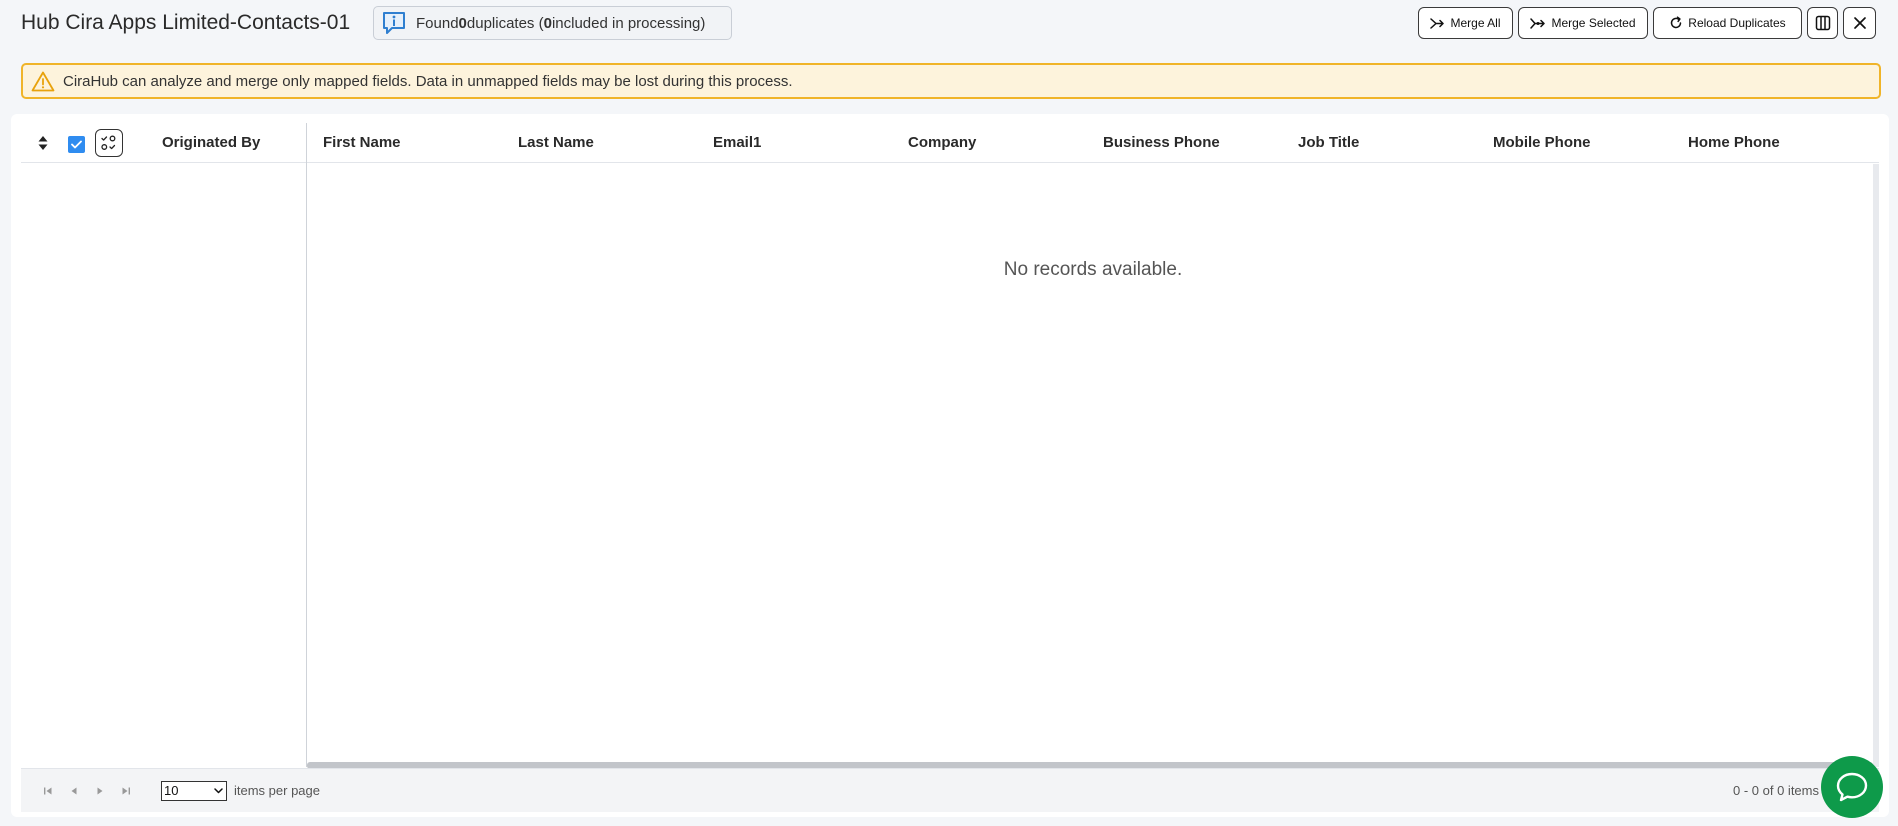 This screenshot has width=1898, height=826. I want to click on select-all-checkbox, so click(76, 144).